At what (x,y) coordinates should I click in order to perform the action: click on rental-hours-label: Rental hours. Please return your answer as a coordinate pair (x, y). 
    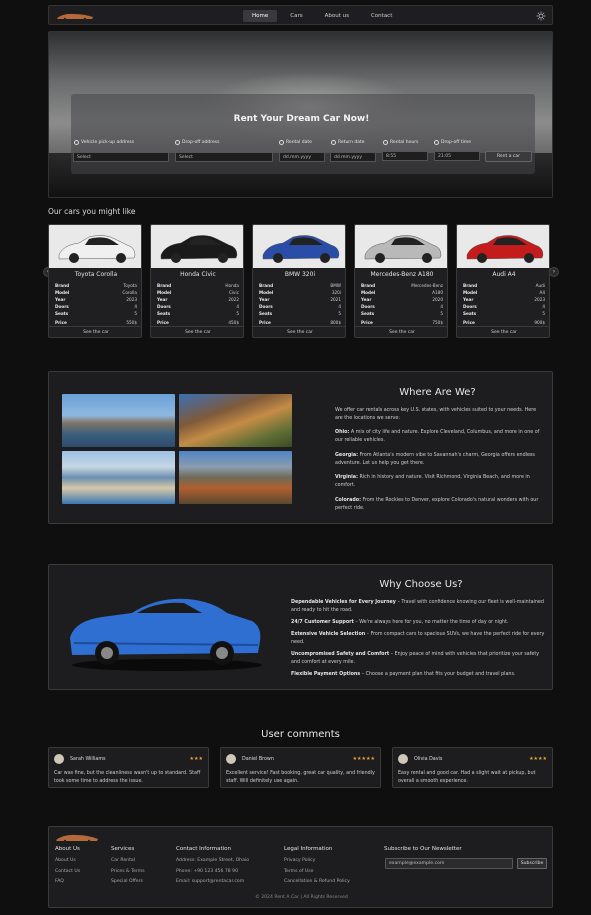
    Looking at the image, I should click on (400, 142).